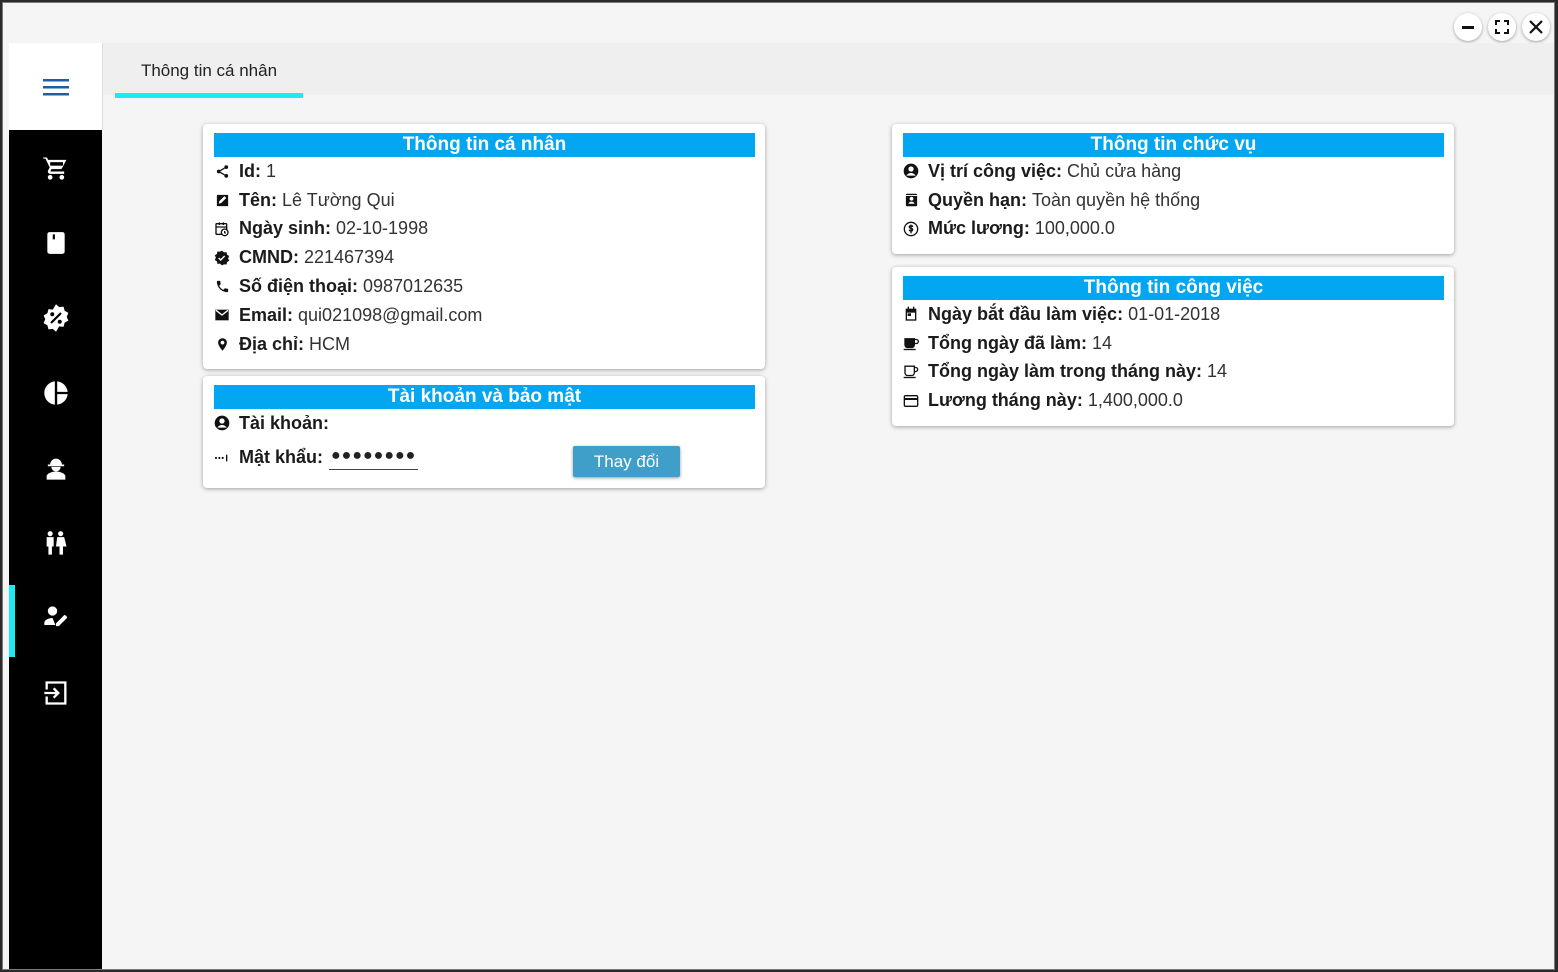 The image size is (1558, 972). I want to click on phone-value: 0987012635, so click(413, 286).